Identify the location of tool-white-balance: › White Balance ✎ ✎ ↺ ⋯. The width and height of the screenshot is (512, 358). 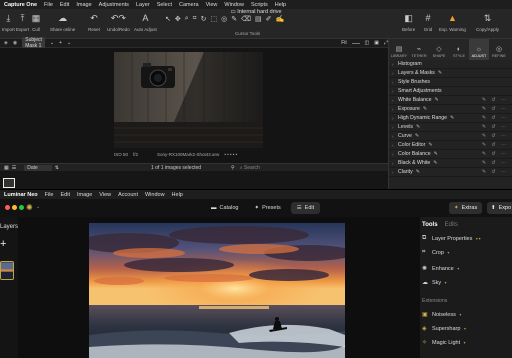
(450, 100).